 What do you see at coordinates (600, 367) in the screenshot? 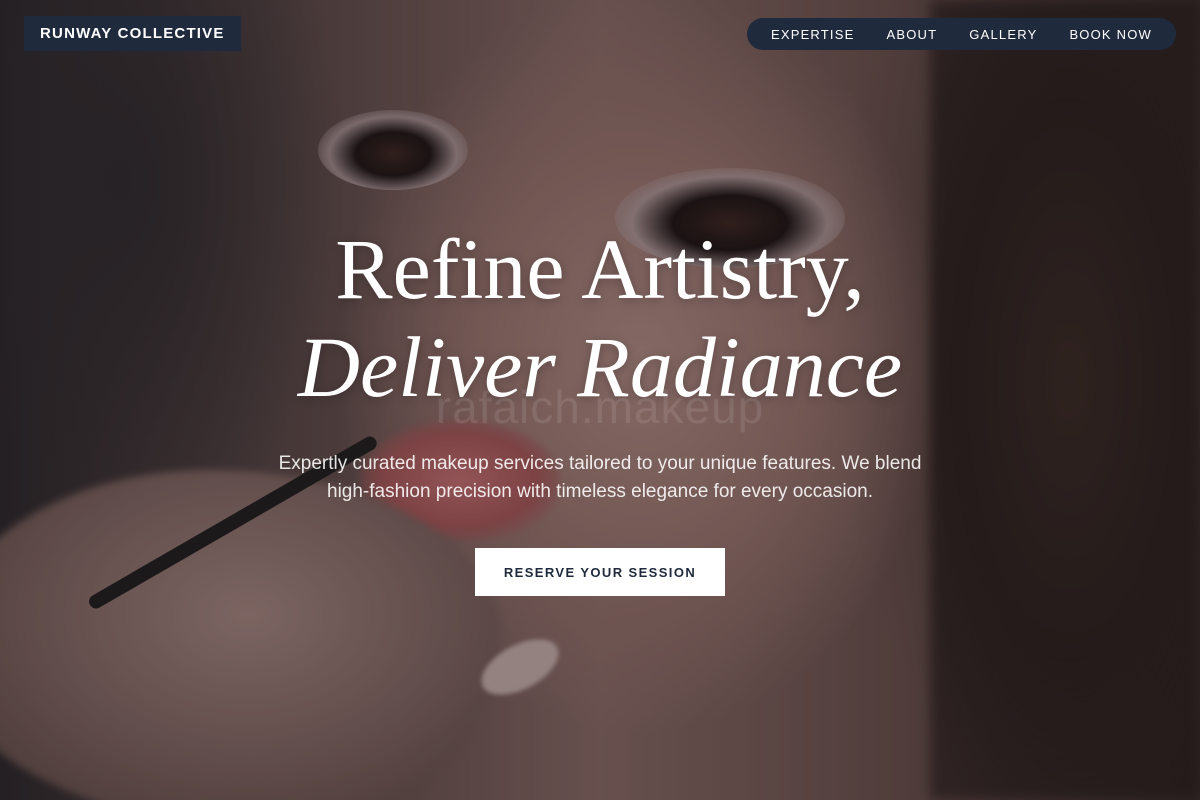
I see `headline-line-2: Deliver Radiance` at bounding box center [600, 367].